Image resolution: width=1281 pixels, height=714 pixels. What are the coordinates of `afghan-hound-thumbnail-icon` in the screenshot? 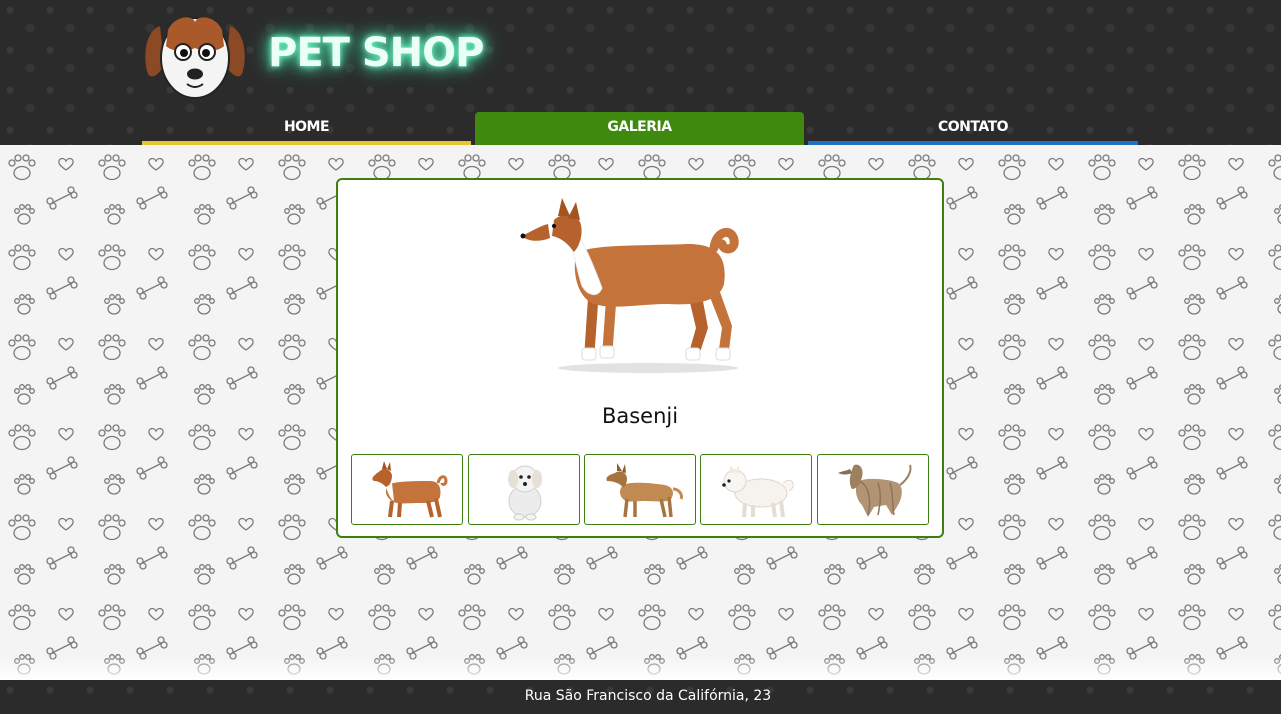 It's located at (875, 490).